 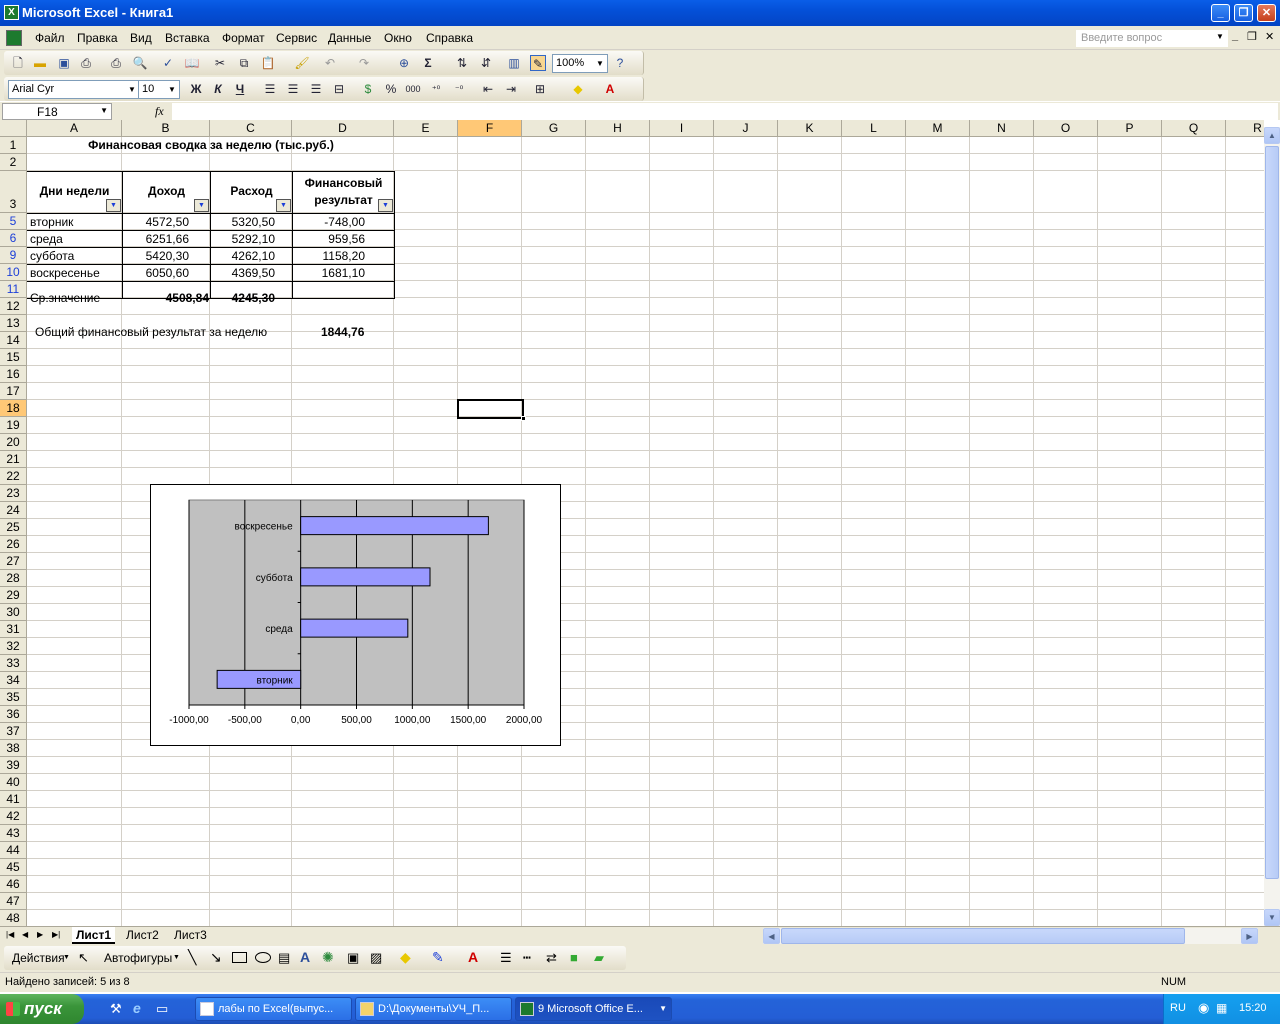 What do you see at coordinates (316, 89) in the screenshot?
I see `align-right-icon: ☰` at bounding box center [316, 89].